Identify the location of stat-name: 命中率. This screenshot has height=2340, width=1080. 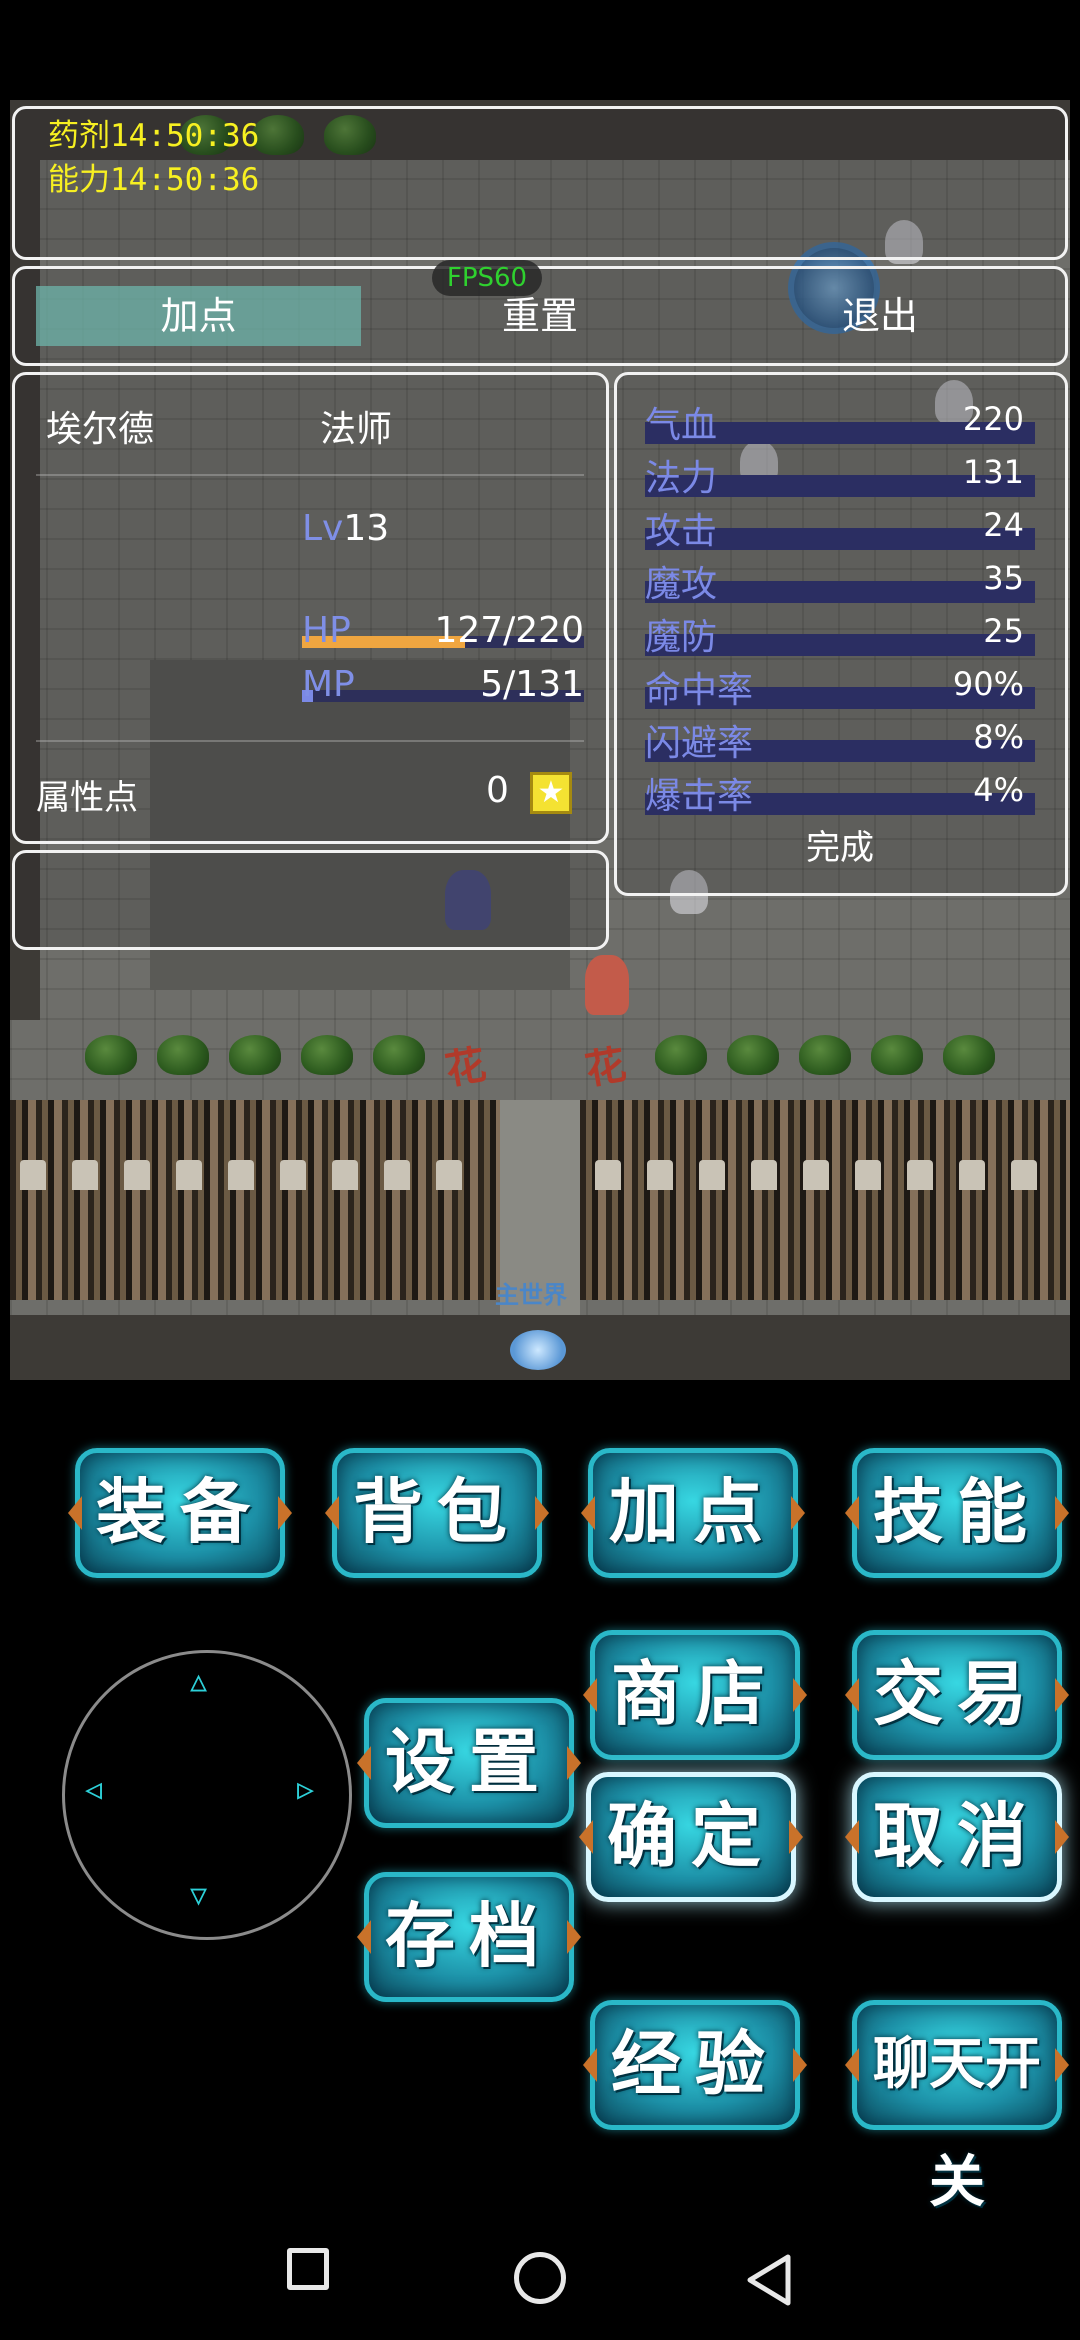
(699, 690).